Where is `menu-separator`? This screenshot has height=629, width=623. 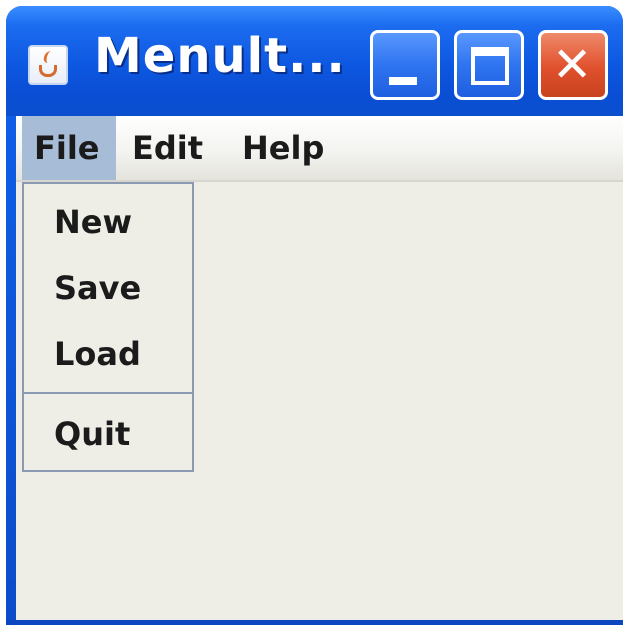 menu-separator is located at coordinates (108, 393).